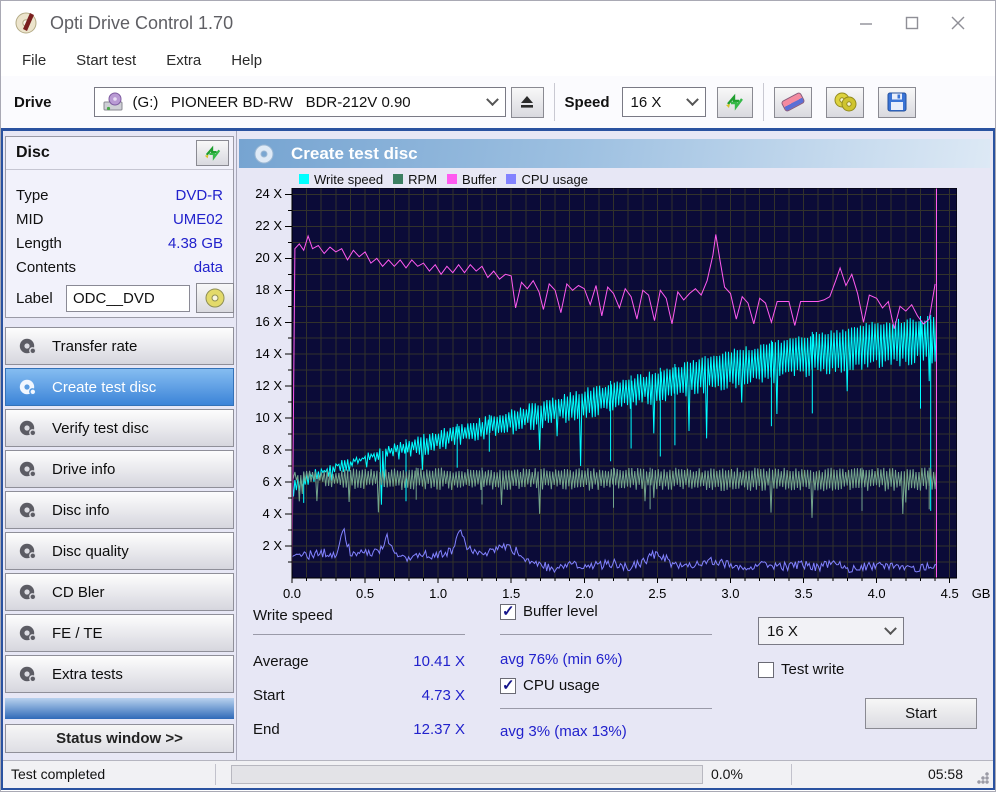 This screenshot has width=996, height=792. What do you see at coordinates (246, 60) in the screenshot?
I see `menu-help: Help` at bounding box center [246, 60].